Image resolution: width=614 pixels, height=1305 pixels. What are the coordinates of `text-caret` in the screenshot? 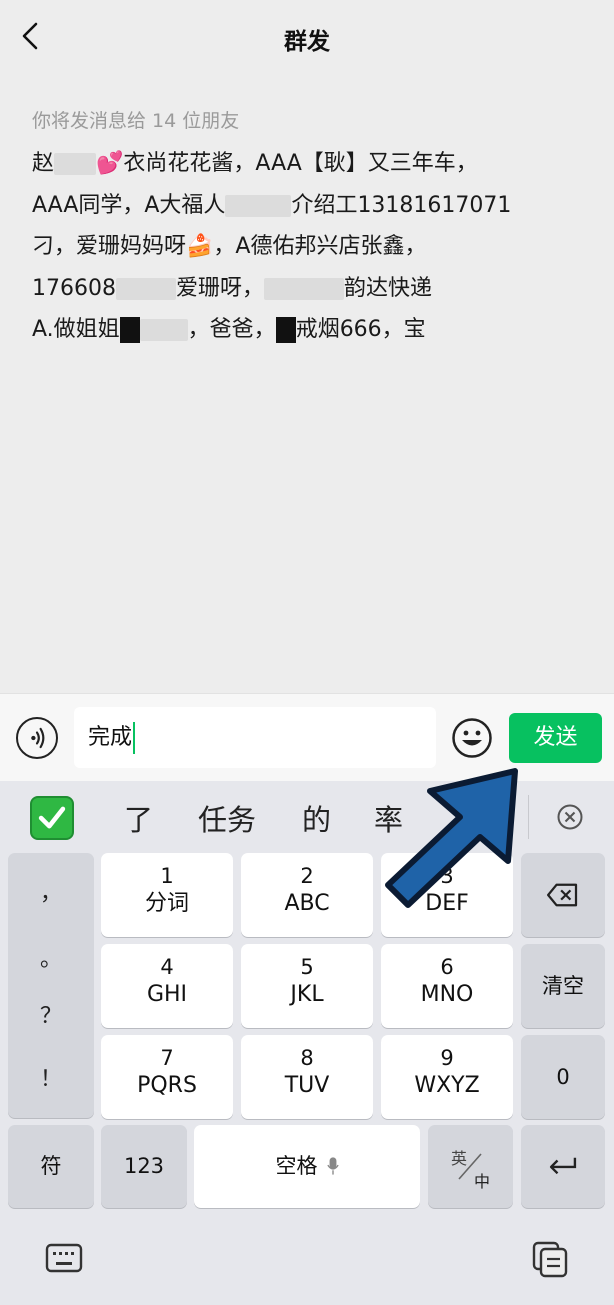 It's located at (134, 738).